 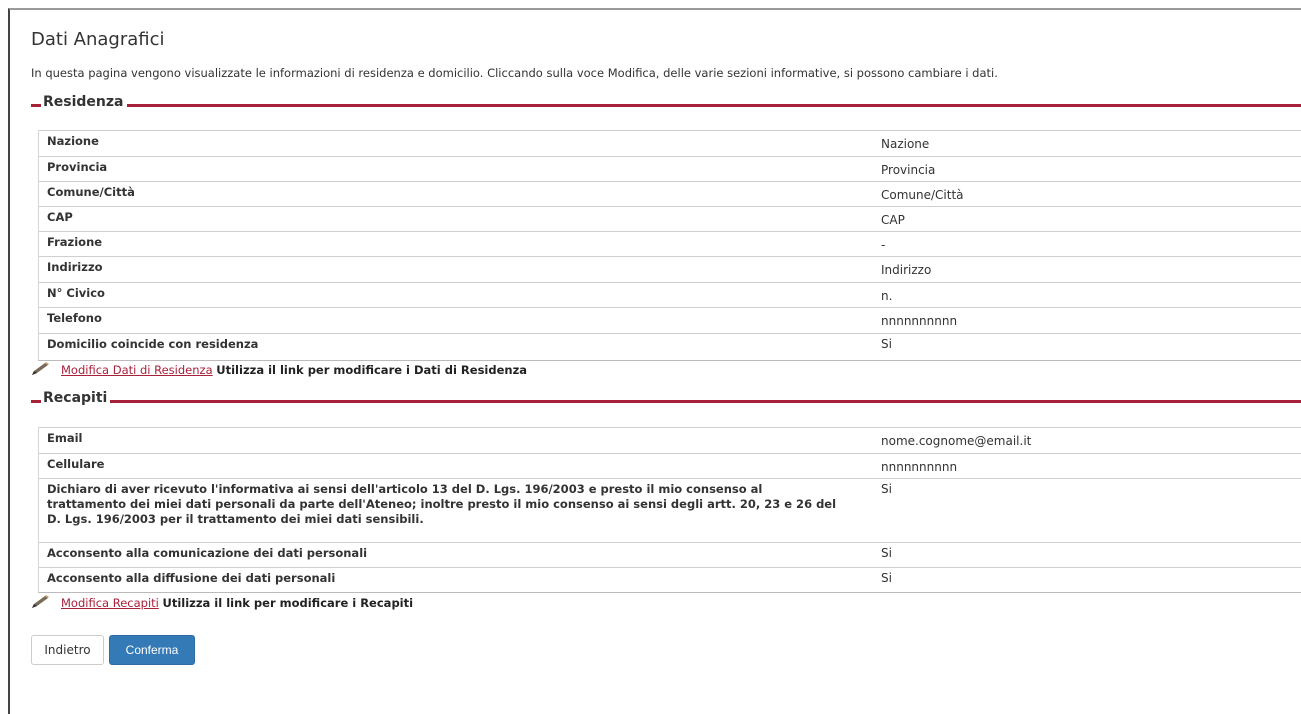 I want to click on table-row: Frazione -, so click(x=670, y=243).